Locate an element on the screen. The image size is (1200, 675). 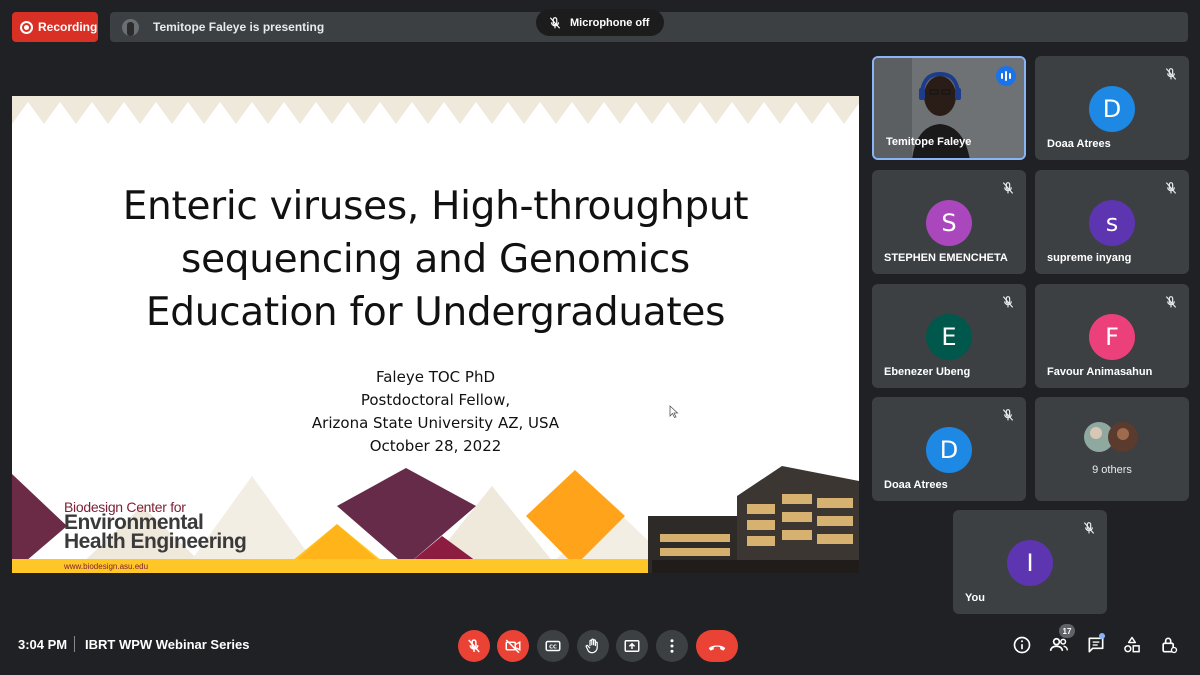
mic-toggle-button is located at coordinates (474, 646).